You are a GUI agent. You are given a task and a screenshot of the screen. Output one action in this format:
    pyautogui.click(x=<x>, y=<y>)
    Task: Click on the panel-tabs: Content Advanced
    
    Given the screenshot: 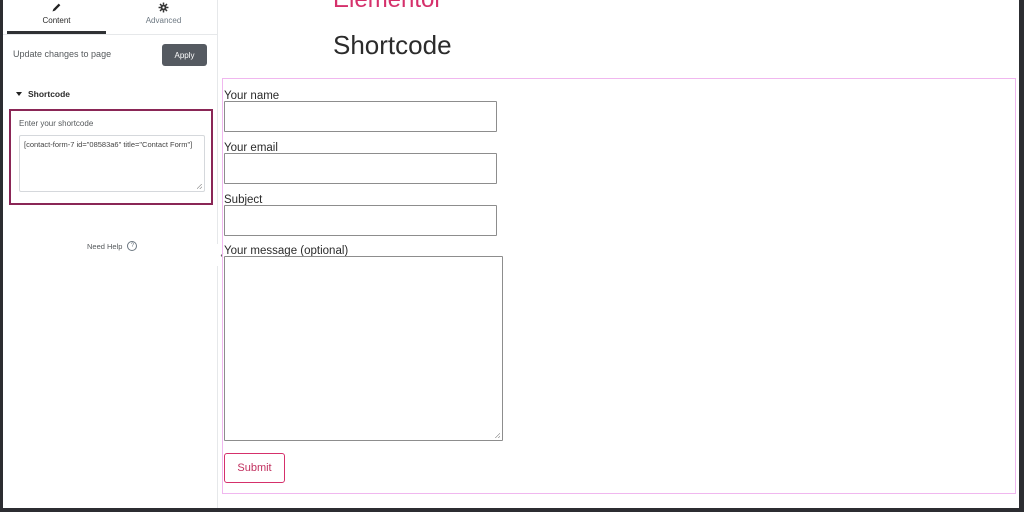 What is the action you would take?
    pyautogui.click(x=110, y=17)
    